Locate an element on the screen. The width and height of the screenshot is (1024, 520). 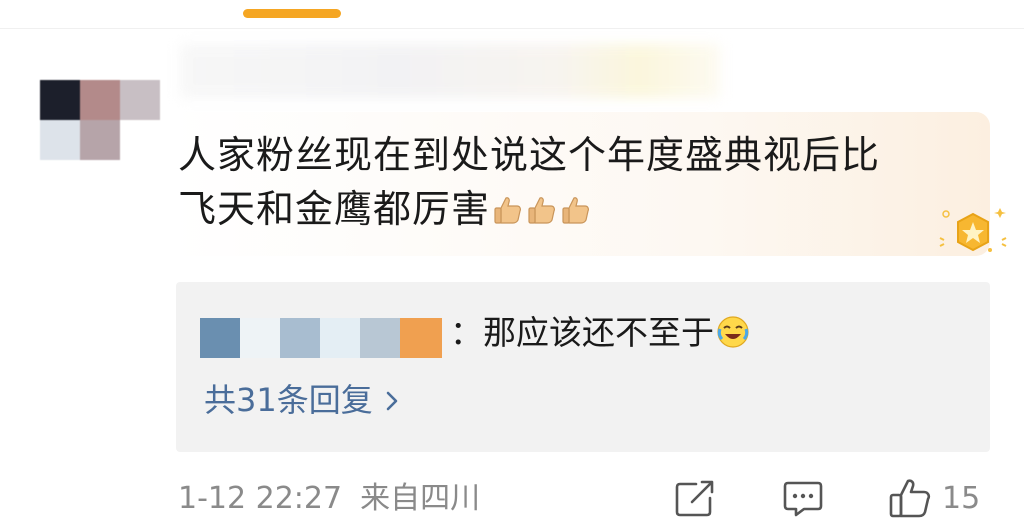
avatar is located at coordinates (100, 120).